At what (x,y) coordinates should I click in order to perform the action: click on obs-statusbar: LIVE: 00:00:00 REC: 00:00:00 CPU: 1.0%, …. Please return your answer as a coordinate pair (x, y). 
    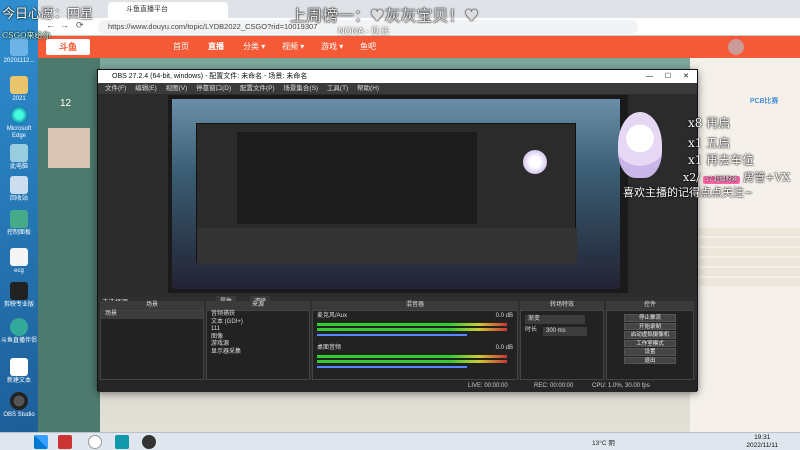
    Looking at the image, I should click on (397, 386).